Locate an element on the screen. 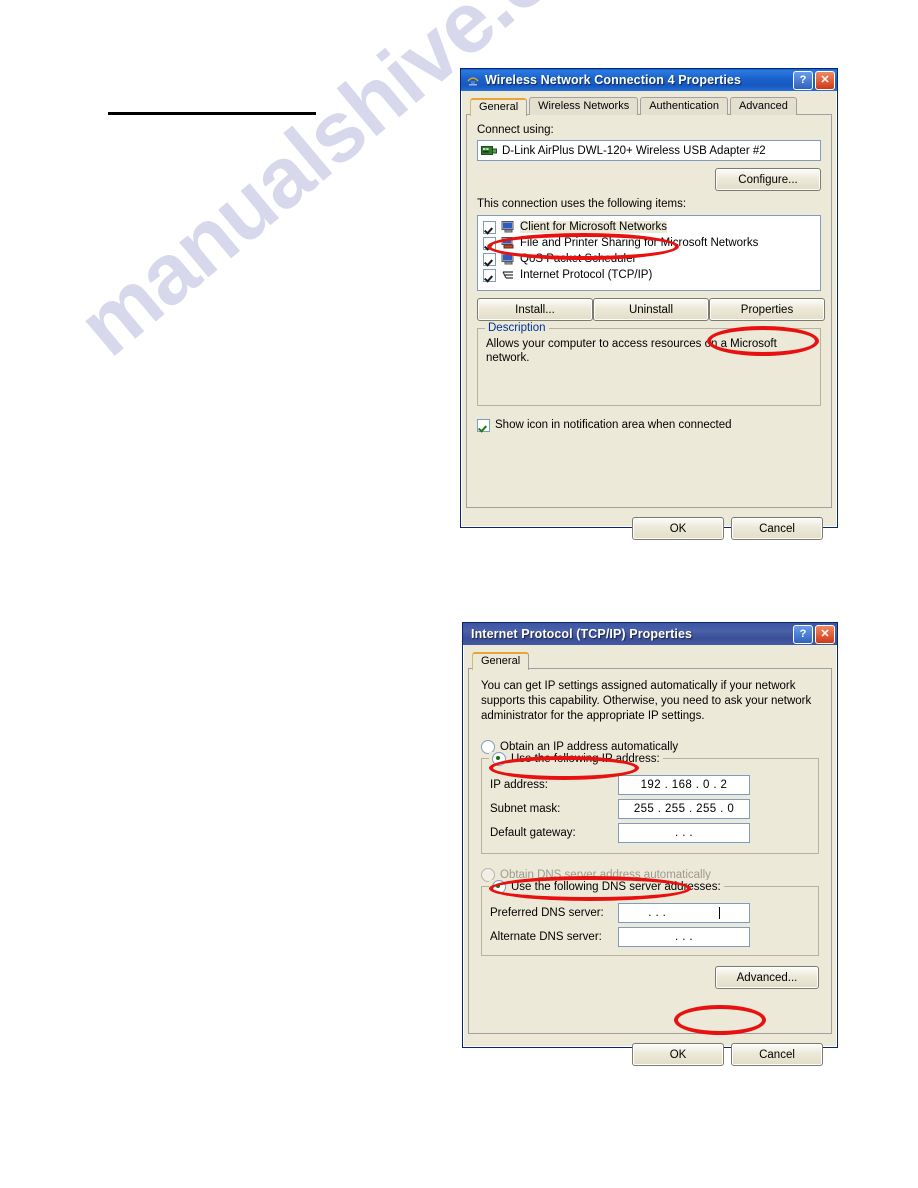  properties-button: Properties is located at coordinates (767, 309).